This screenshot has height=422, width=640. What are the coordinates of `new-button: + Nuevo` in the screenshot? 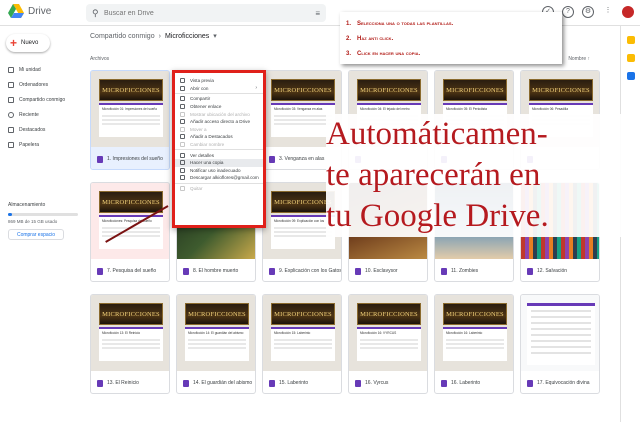 It's located at (28, 43).